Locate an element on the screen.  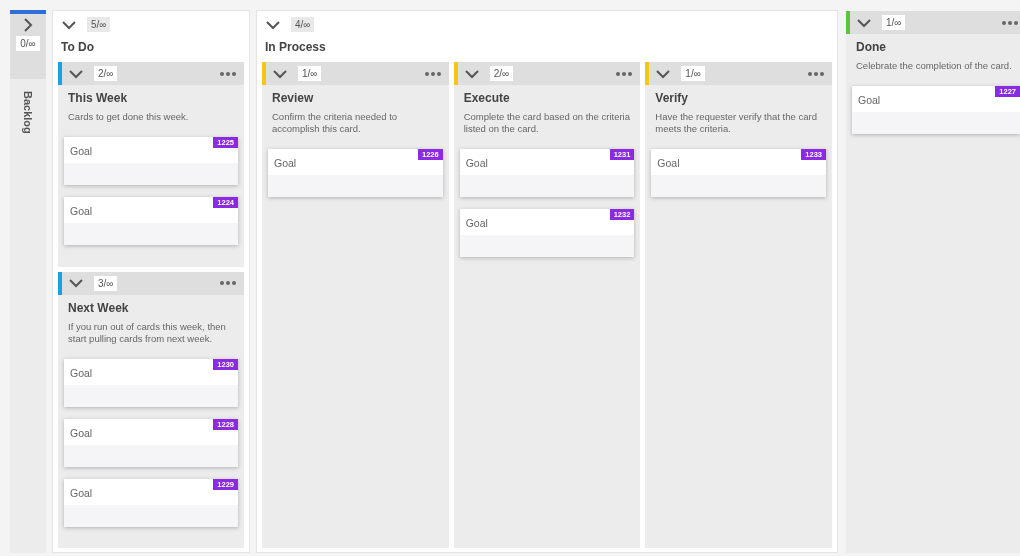
lane-title: Execute is located at coordinates (486, 98).